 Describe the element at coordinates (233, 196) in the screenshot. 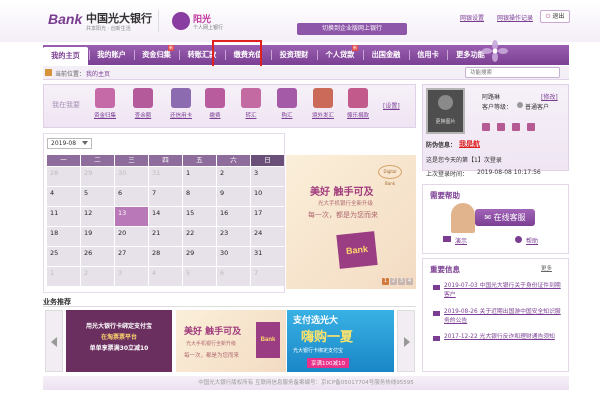

I see `calendar-day: 9` at that location.